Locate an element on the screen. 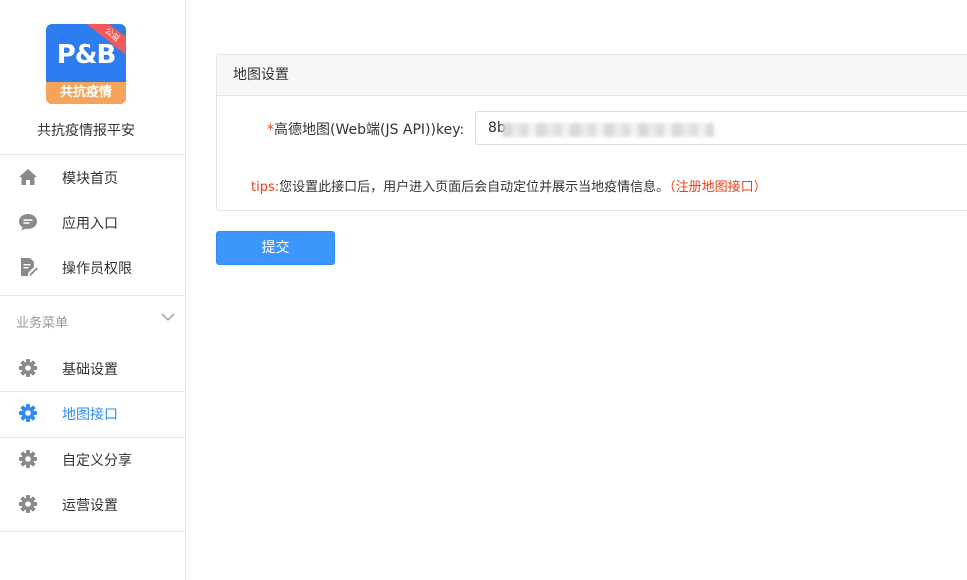 This screenshot has width=967, height=580. sidebar-item-label: 应用入口 is located at coordinates (90, 223).